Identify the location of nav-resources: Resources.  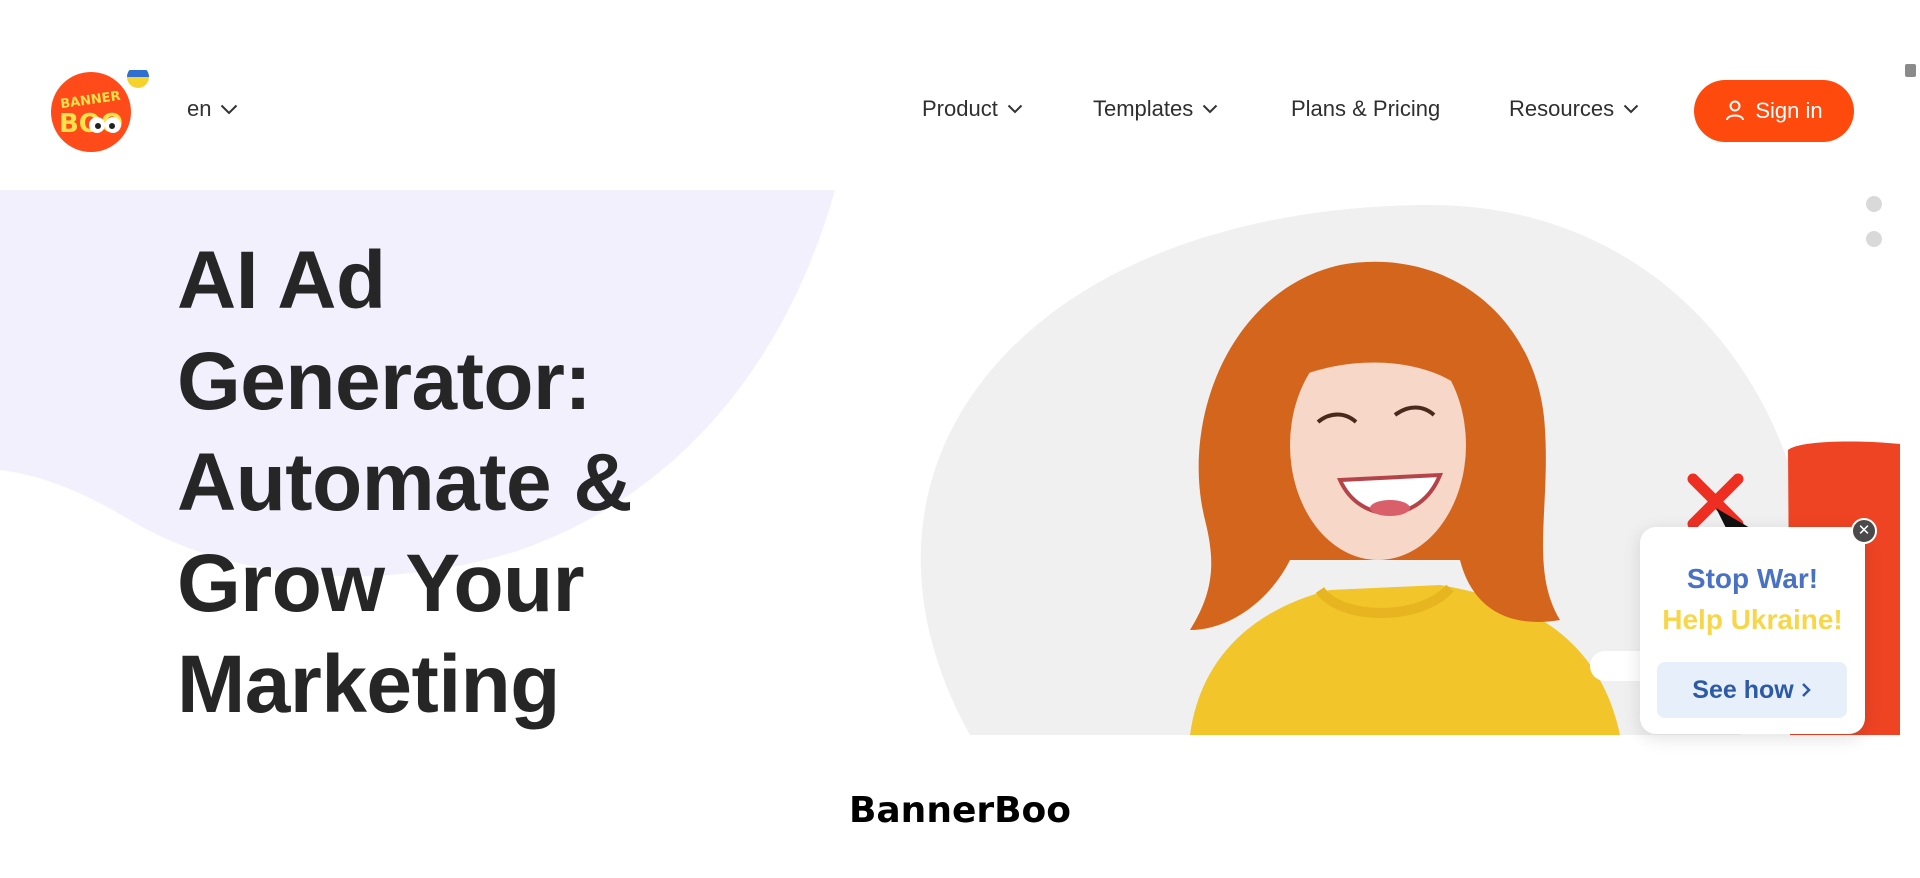
(1574, 109).